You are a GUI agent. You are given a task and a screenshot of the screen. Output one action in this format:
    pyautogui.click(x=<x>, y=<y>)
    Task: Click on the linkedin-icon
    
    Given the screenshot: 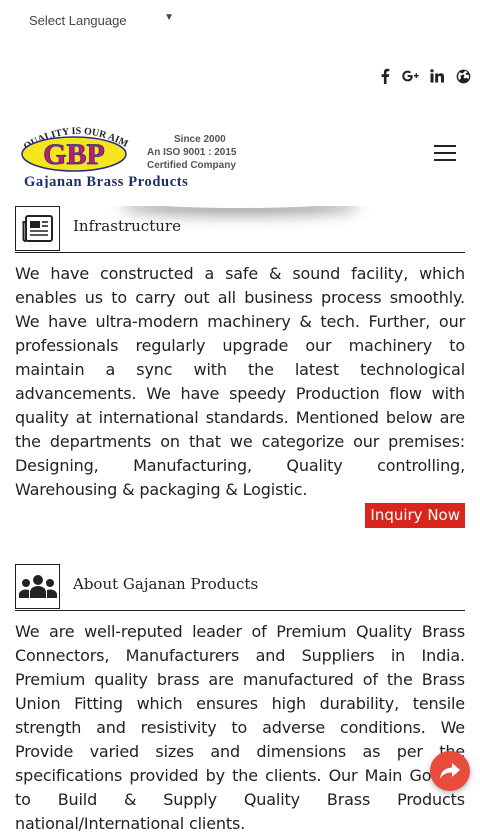 What is the action you would take?
    pyautogui.click(x=437, y=76)
    